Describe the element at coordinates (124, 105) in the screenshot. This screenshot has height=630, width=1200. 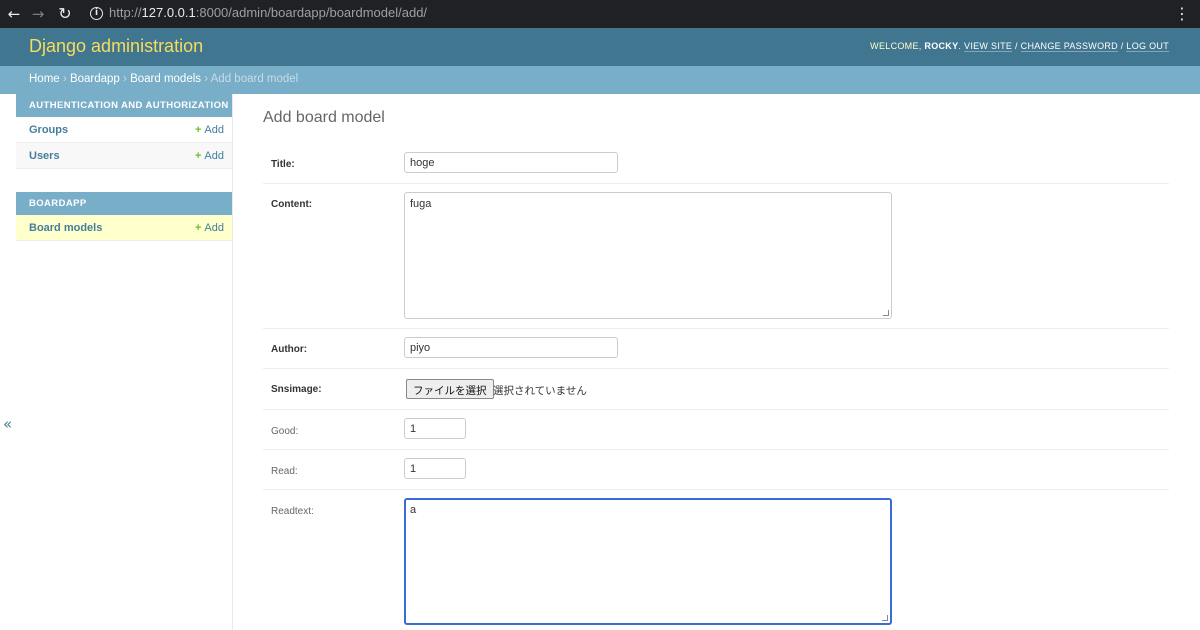
I see `module-caption-auth: AUTHENTICATION AND AUTHORIZATION` at that location.